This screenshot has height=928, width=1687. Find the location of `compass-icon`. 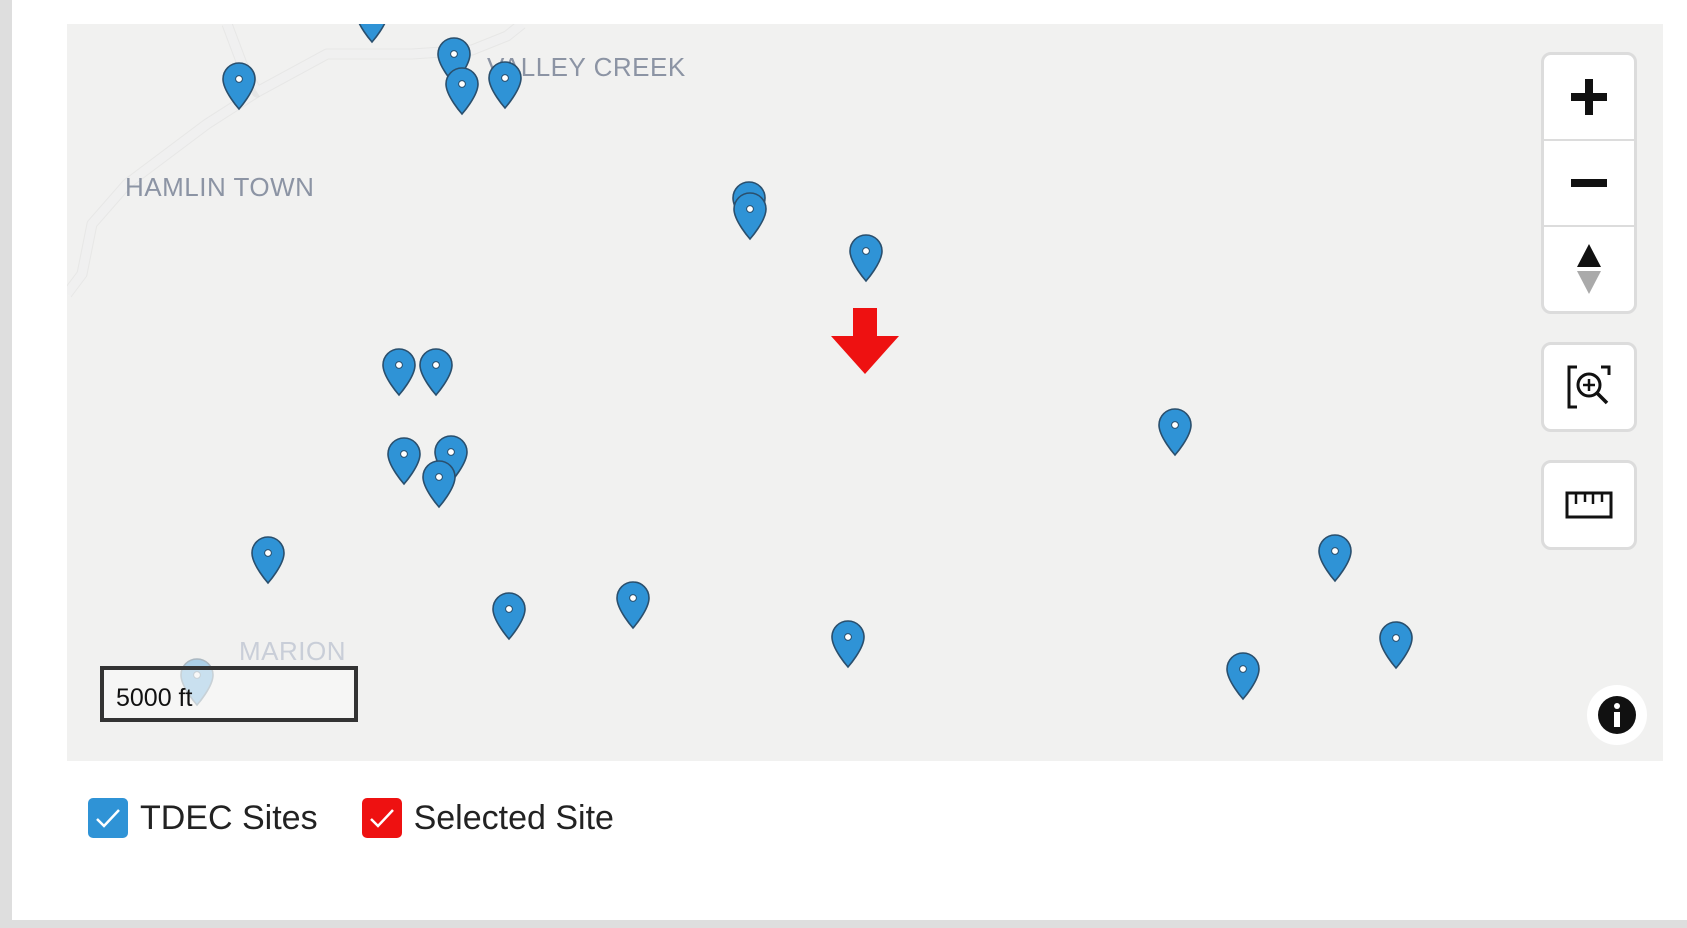

compass-icon is located at coordinates (1589, 269).